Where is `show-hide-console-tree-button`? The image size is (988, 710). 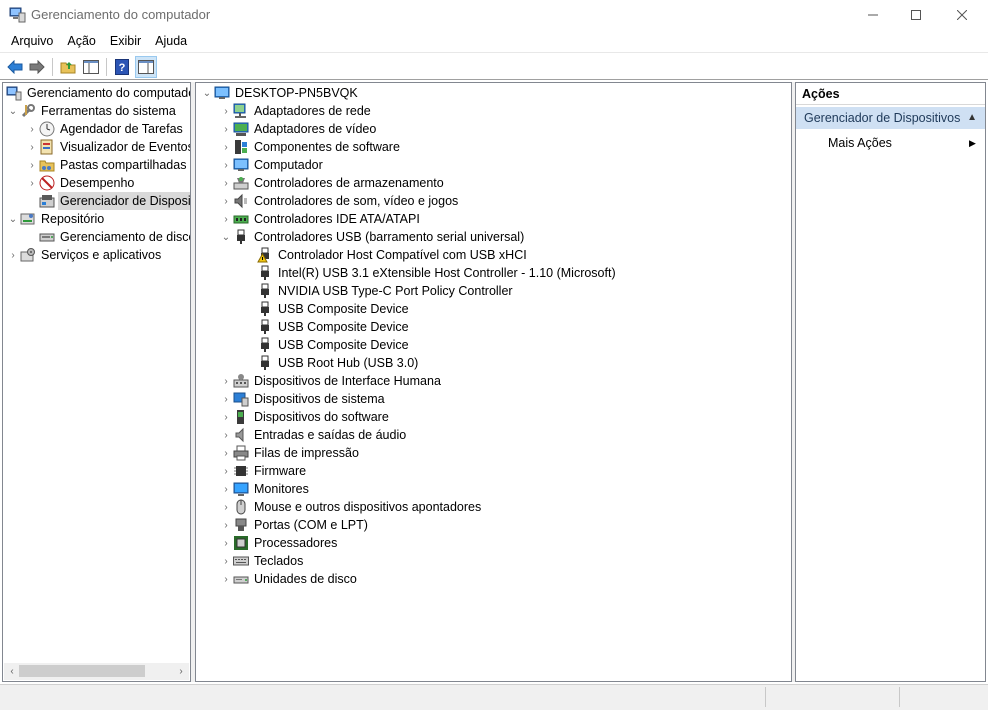 show-hide-console-tree-button is located at coordinates (91, 67).